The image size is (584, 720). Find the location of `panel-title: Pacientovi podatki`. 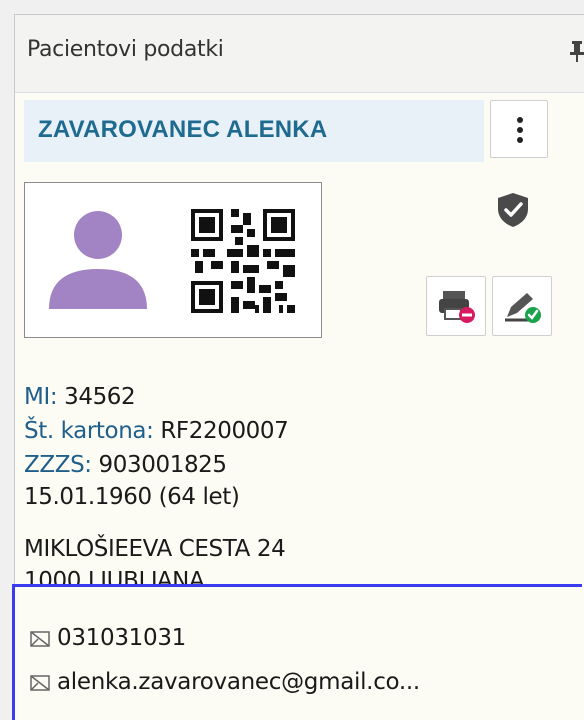

panel-title: Pacientovi podatki is located at coordinates (125, 49).